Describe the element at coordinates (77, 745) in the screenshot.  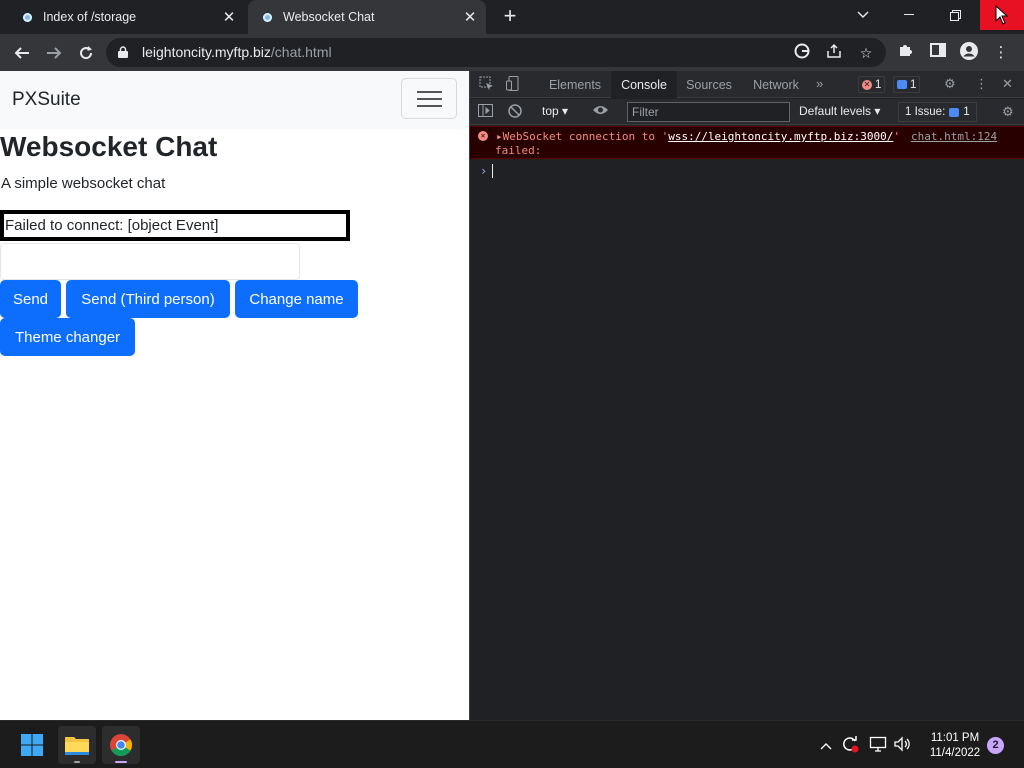
I see `file-explorer-icon` at that location.